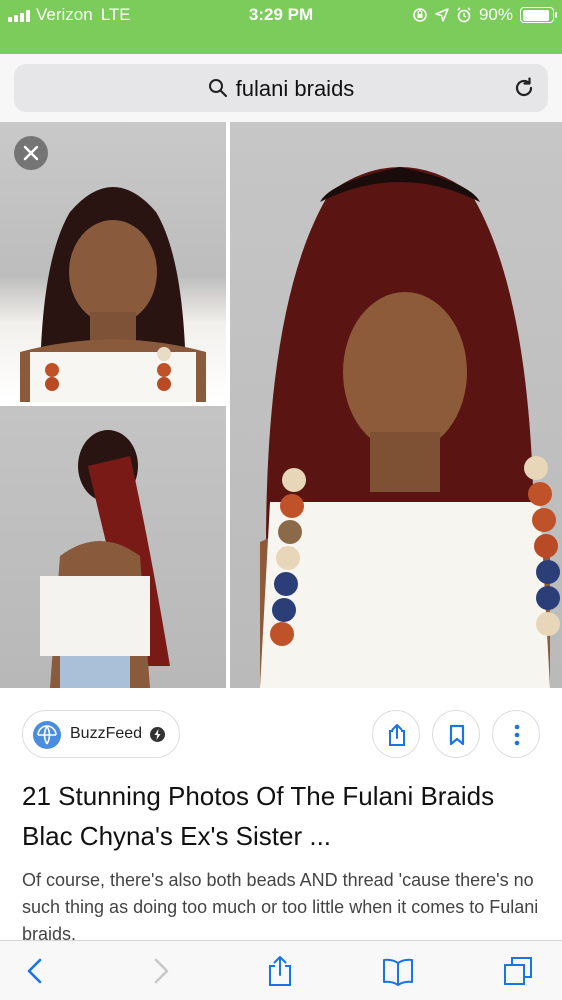 The height and width of the screenshot is (1000, 562). I want to click on reload-icon, so click(524, 88).